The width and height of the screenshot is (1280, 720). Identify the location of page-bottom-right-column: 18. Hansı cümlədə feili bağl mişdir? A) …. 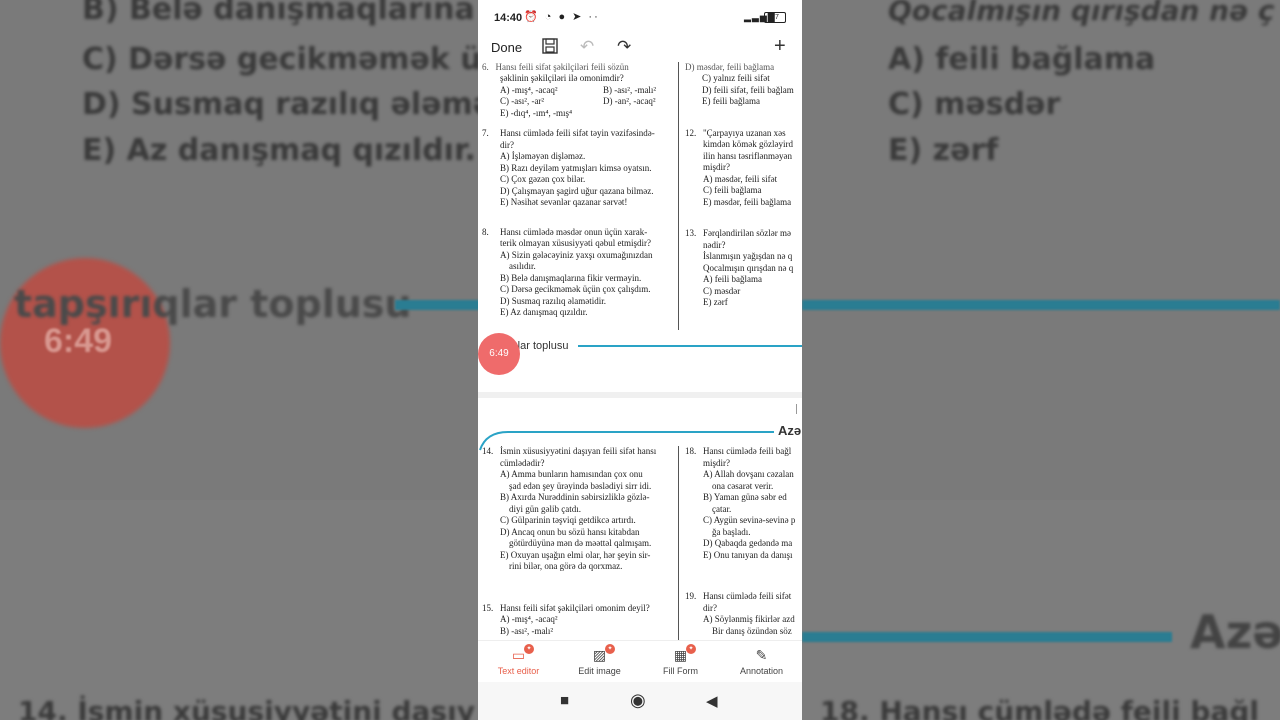
(743, 541).